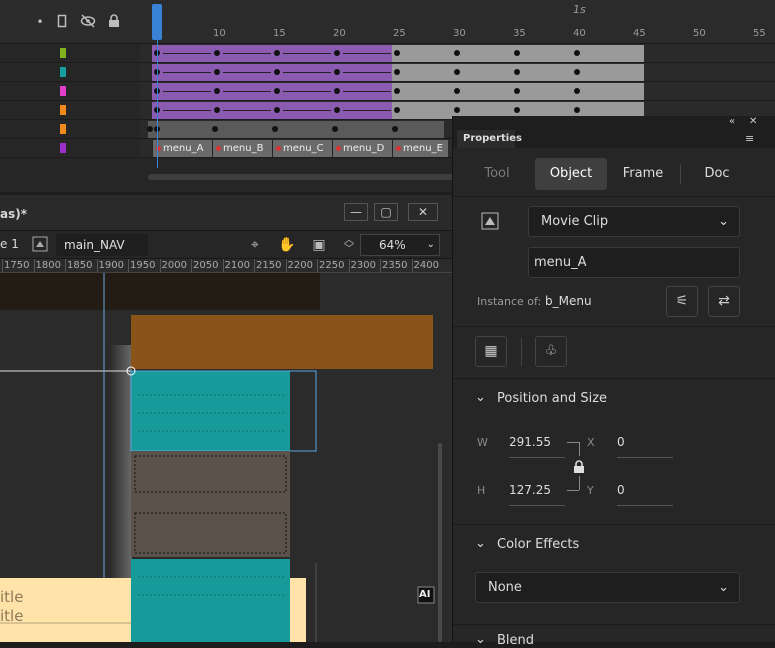  Describe the element at coordinates (255, 245) in the screenshot. I see `crosshair-icon: ⌖` at that location.